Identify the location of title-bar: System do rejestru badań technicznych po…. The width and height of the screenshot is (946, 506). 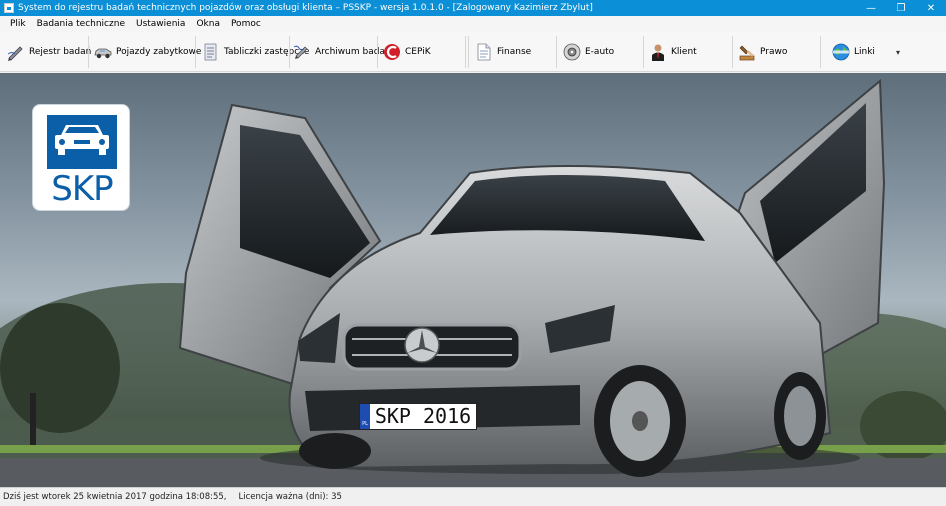
(473, 8).